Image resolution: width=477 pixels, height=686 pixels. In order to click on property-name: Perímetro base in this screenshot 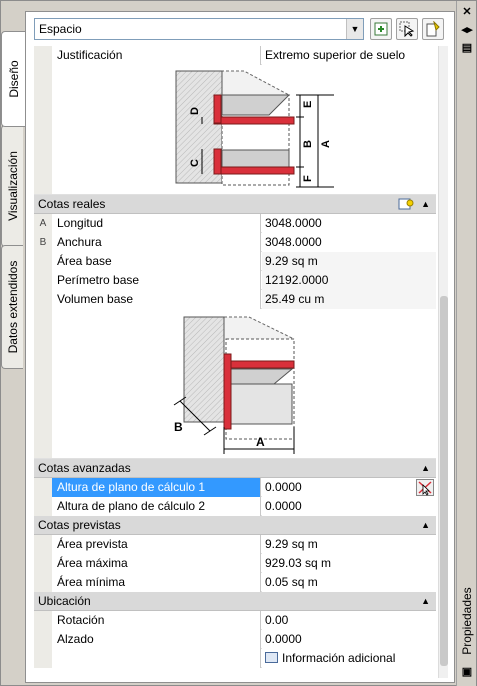, I will do `click(156, 280)`.